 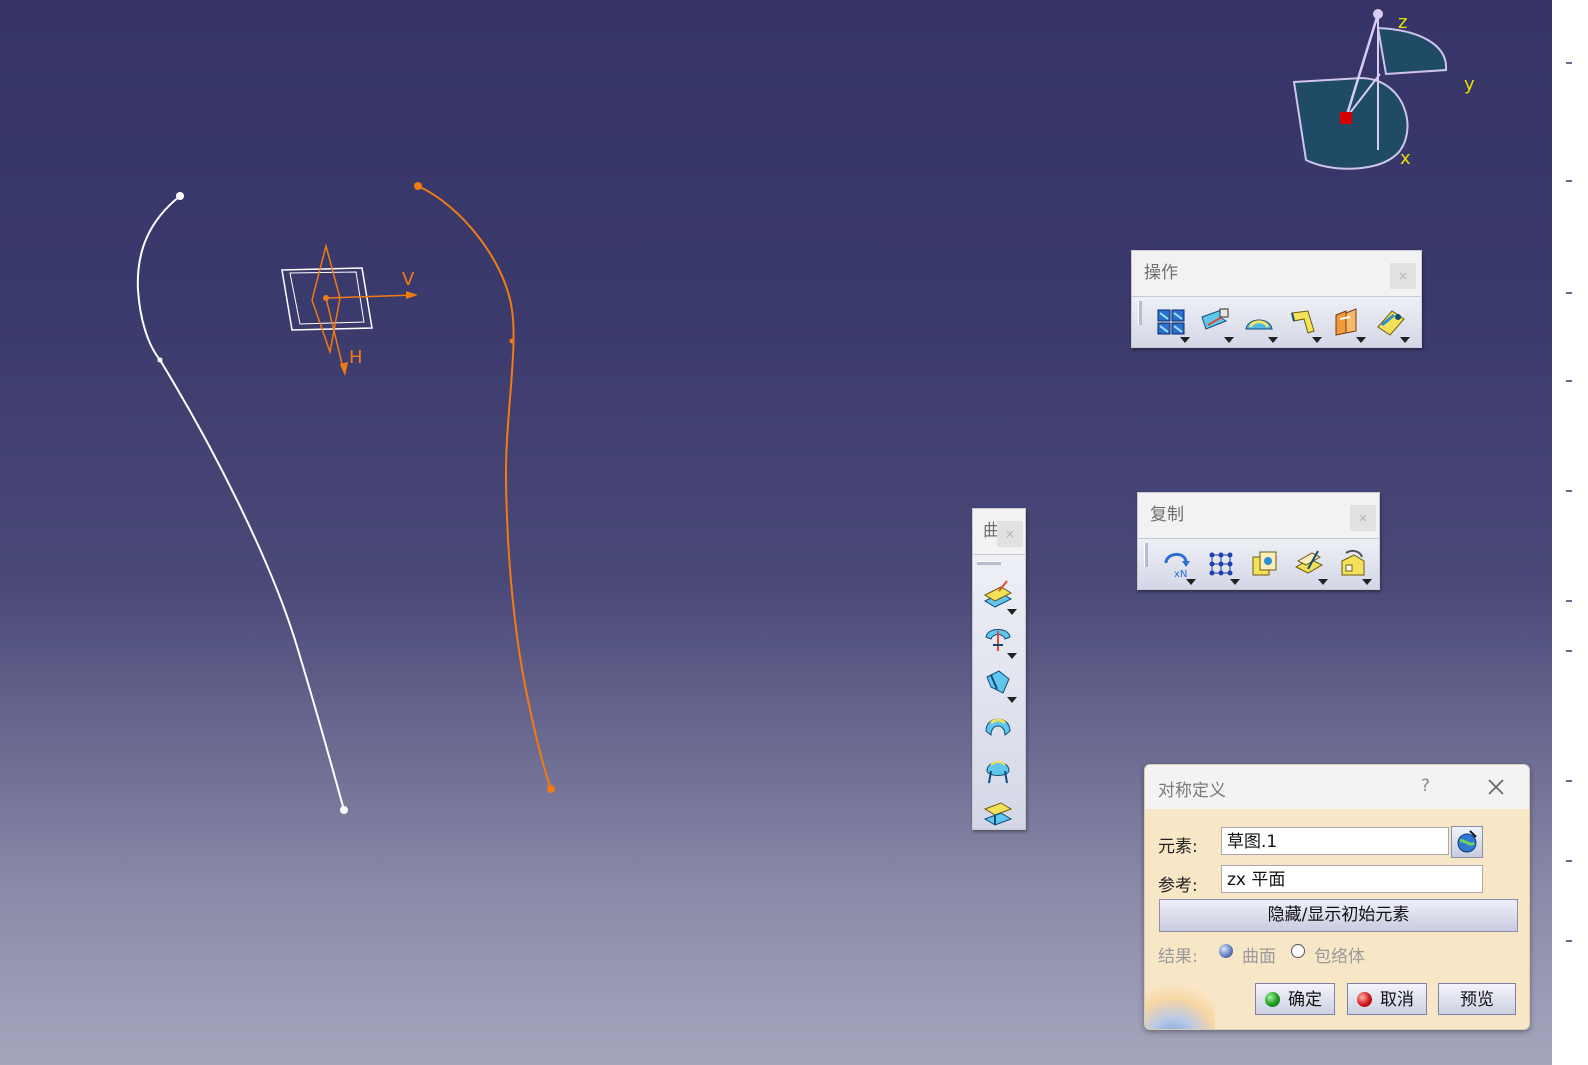 What do you see at coordinates (1337, 787) in the screenshot?
I see `dialog-titlebar: 对称定义 ?` at bounding box center [1337, 787].